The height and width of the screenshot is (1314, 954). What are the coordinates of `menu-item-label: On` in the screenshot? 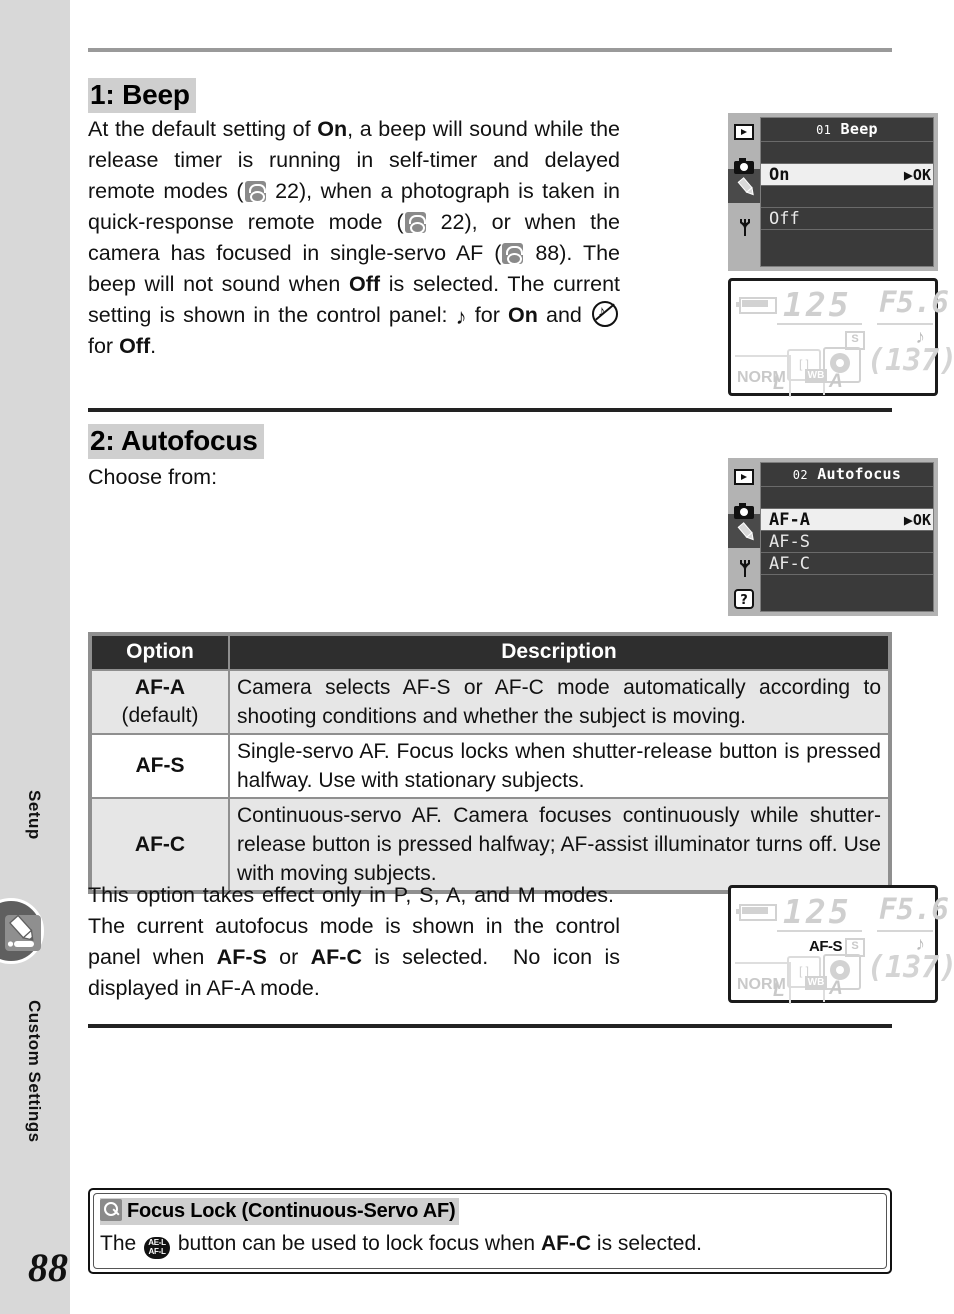 It's located at (779, 175).